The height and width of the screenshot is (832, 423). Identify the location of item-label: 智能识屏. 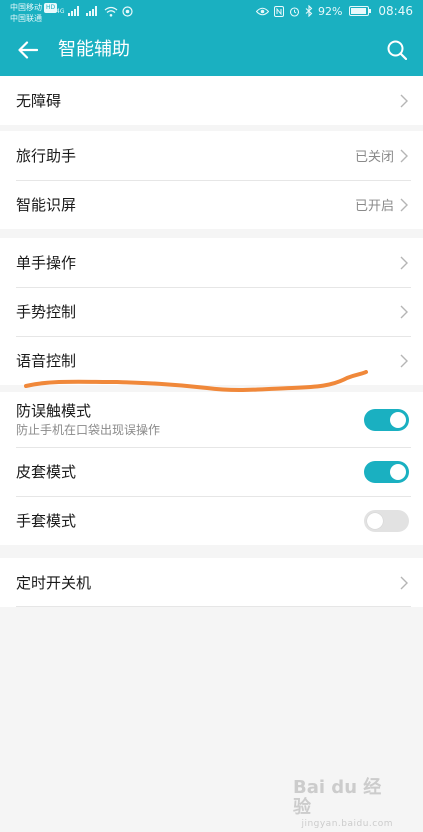
(46, 204).